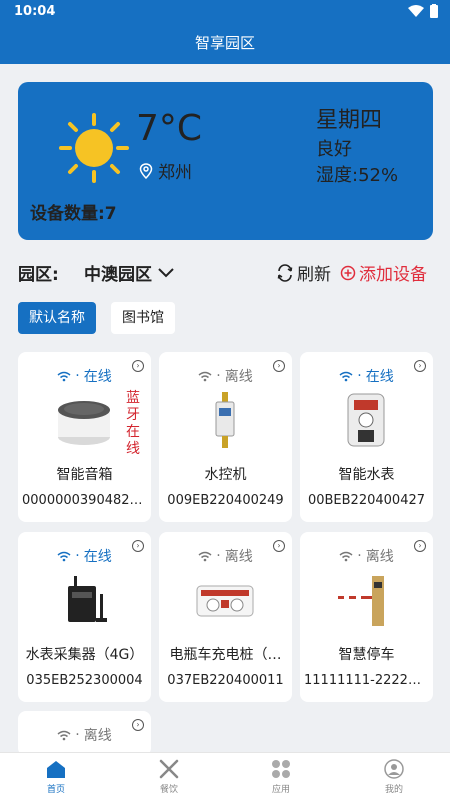  Describe the element at coordinates (285, 272) in the screenshot. I see `refresh-icon` at that location.